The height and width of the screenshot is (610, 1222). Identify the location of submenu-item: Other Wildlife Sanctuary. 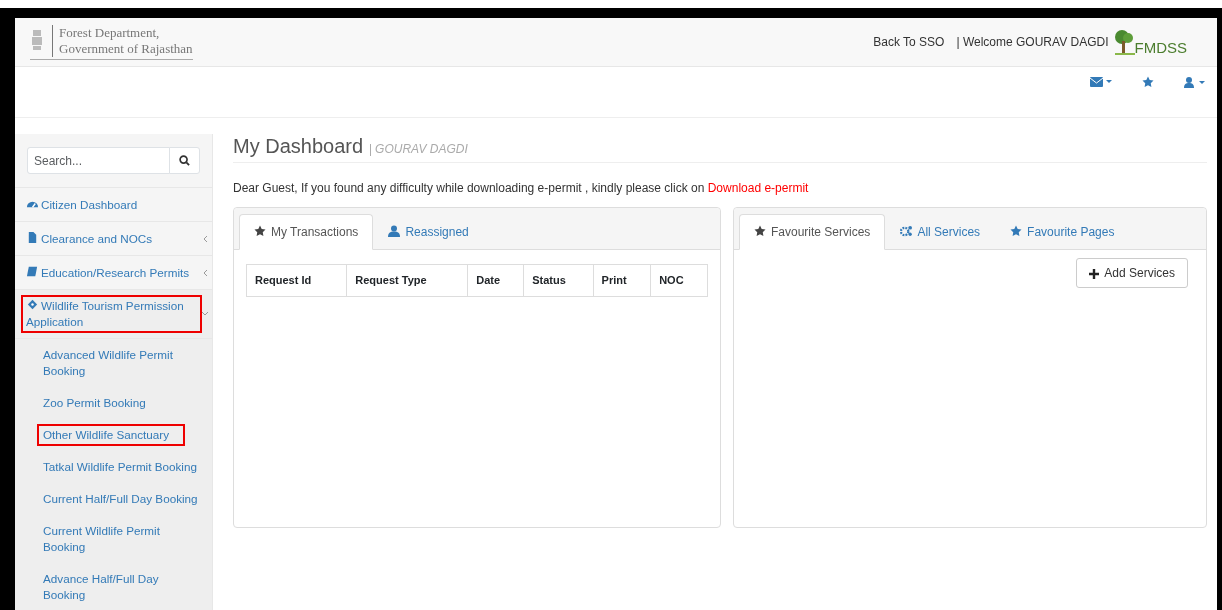
(113, 435).